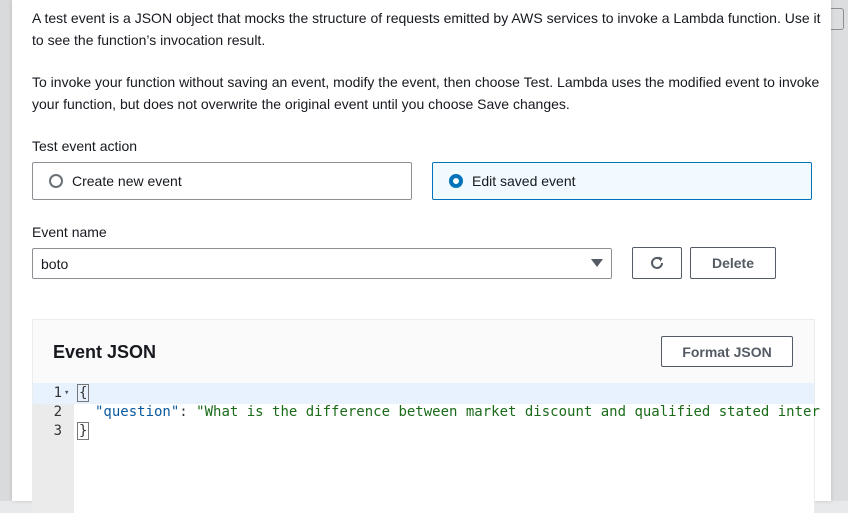 This screenshot has width=848, height=513. I want to click on line-number: 1, so click(57, 393).